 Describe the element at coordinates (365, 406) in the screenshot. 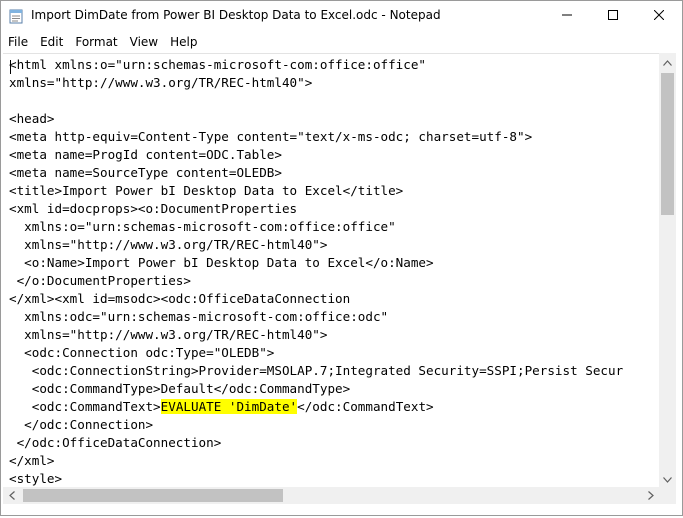

I see `command-text-close-tag: </odc:CommandText>` at that location.